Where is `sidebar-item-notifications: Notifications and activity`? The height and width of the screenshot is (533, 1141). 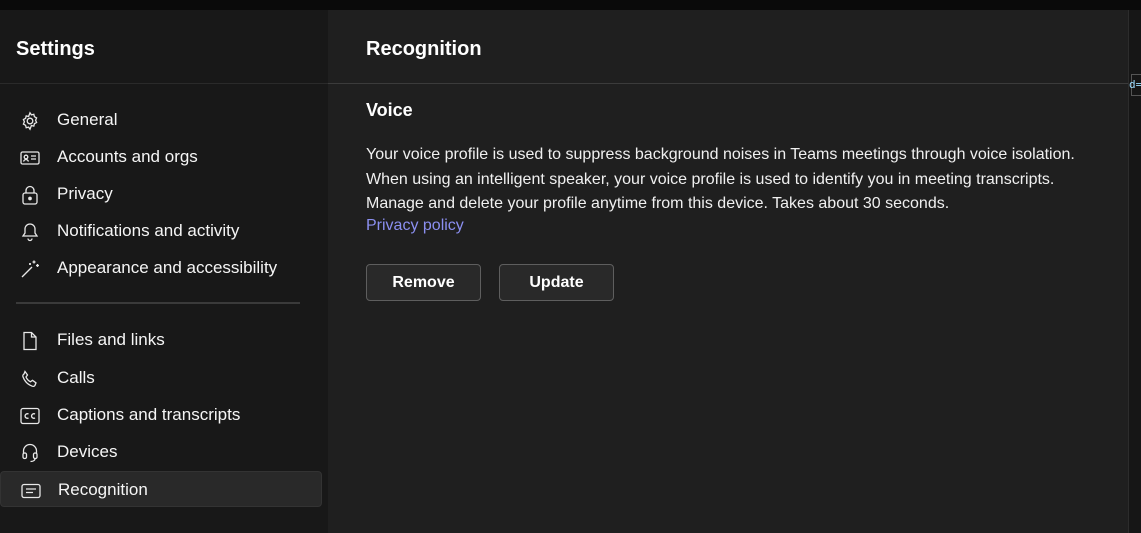
sidebar-item-notifications: Notifications and activity is located at coordinates (161, 231).